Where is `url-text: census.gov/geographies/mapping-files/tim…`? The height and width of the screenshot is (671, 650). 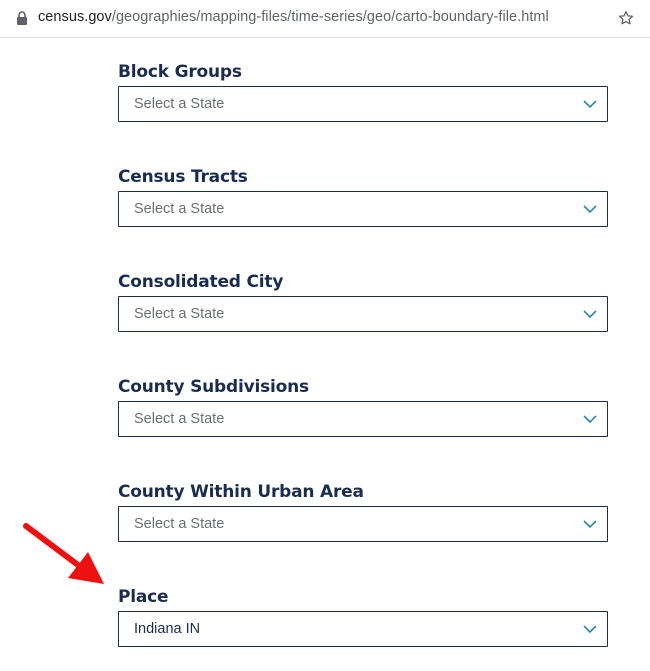 url-text: census.gov/geographies/mapping-files/tim… is located at coordinates (293, 17).